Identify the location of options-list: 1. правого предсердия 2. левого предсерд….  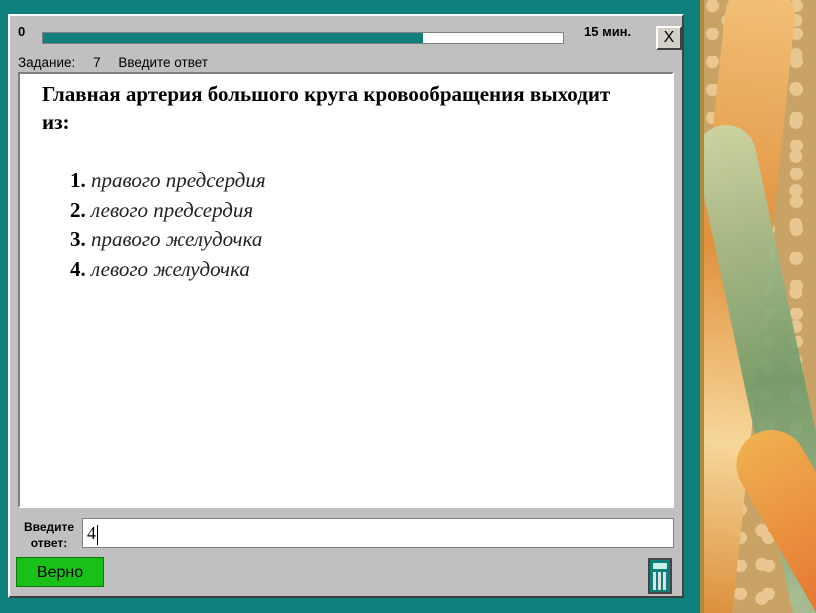
(168, 225).